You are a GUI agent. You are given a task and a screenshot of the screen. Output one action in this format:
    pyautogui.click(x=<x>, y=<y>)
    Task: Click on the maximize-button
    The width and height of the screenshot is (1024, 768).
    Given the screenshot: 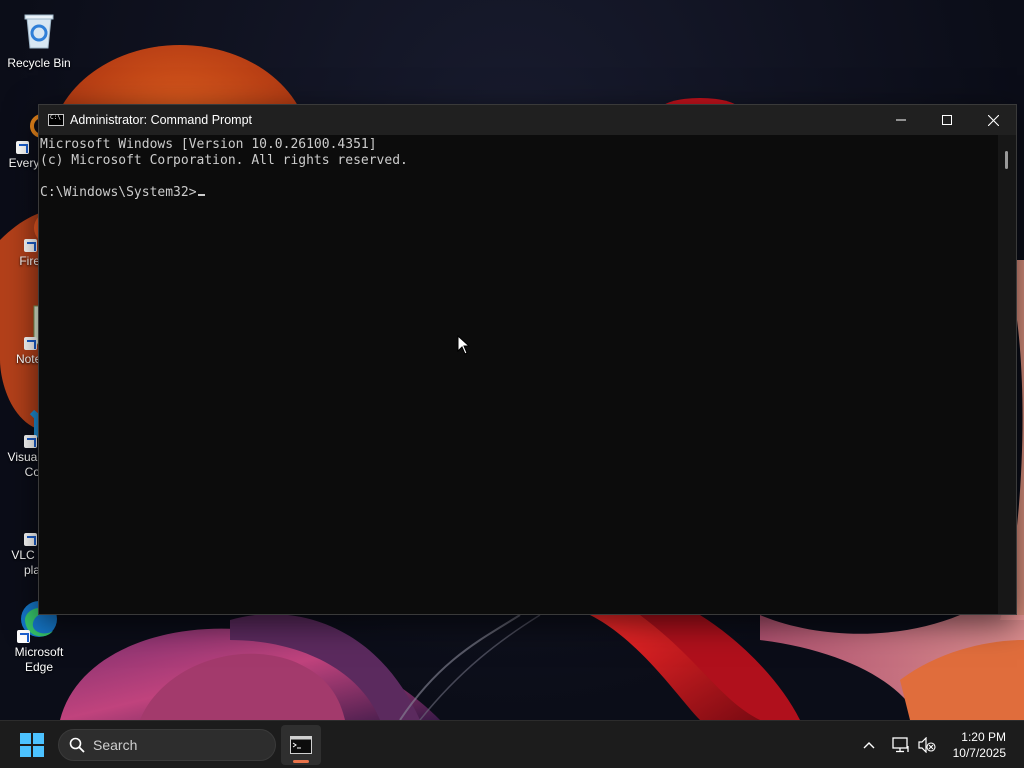 What is the action you would take?
    pyautogui.click(x=947, y=120)
    